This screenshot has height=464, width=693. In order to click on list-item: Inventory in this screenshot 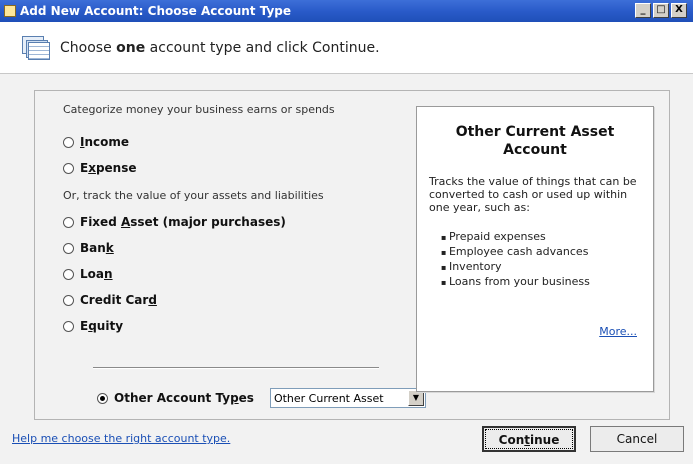, I will do `click(547, 267)`.